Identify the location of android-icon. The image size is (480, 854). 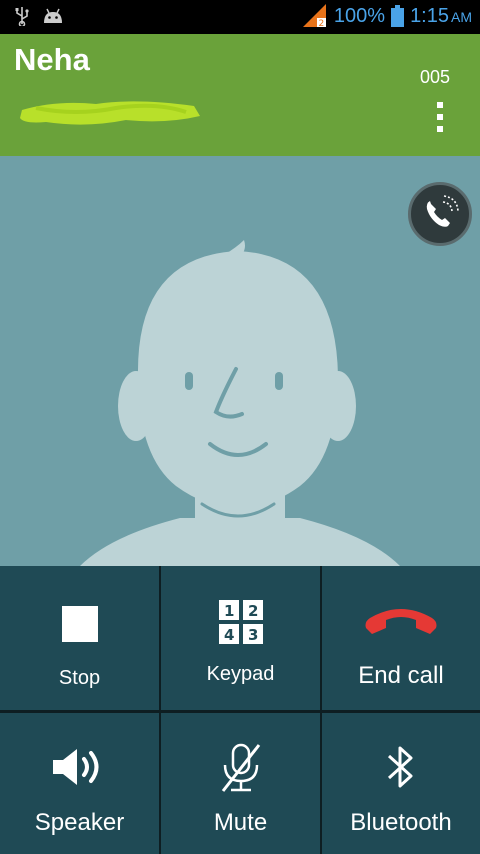
(53, 15).